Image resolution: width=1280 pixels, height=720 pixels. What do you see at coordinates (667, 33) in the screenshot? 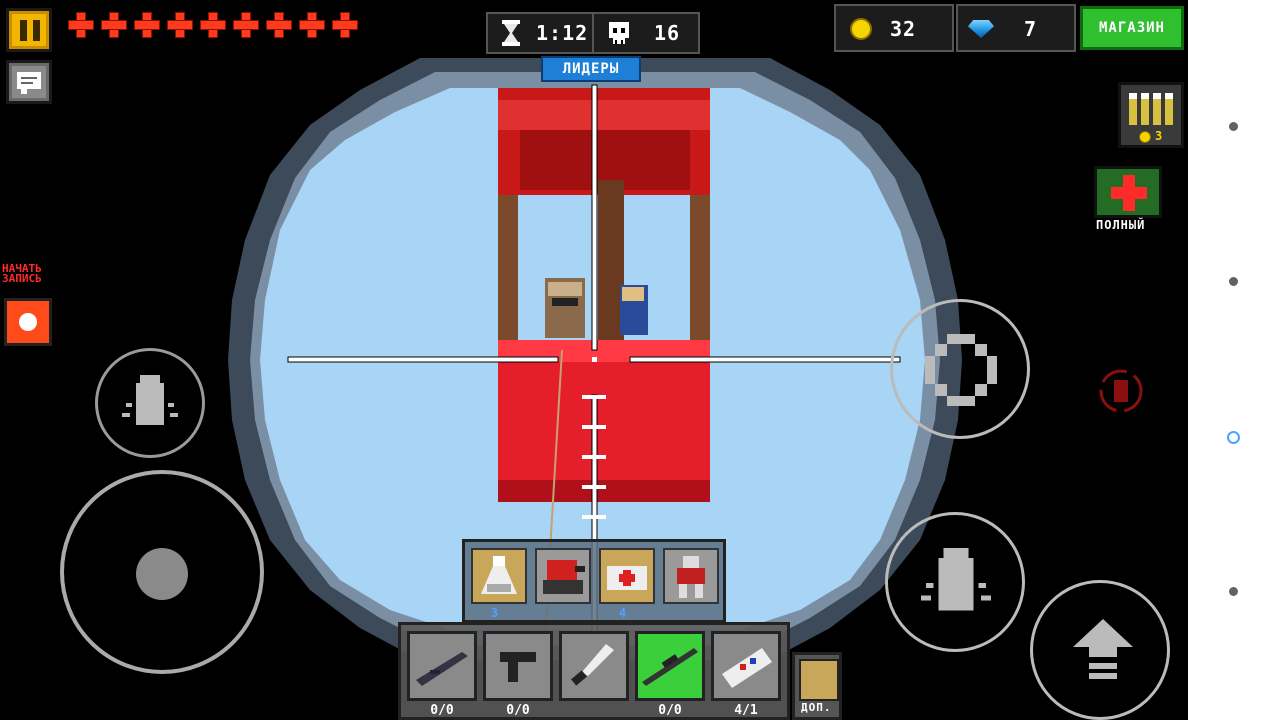
I see `kill-count: 16` at bounding box center [667, 33].